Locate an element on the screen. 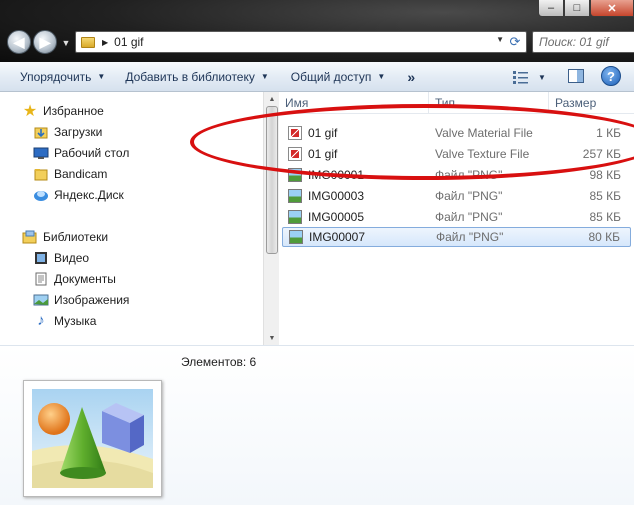  nav-item-label: Изображения is located at coordinates (92, 299).